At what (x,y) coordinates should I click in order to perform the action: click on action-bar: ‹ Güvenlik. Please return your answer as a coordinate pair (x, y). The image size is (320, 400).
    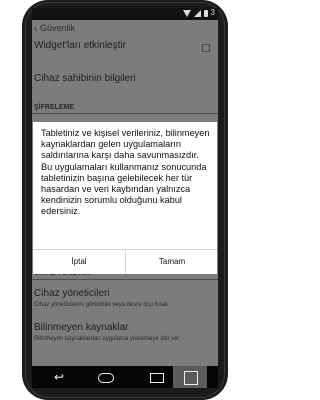
    Looking at the image, I should click on (125, 28).